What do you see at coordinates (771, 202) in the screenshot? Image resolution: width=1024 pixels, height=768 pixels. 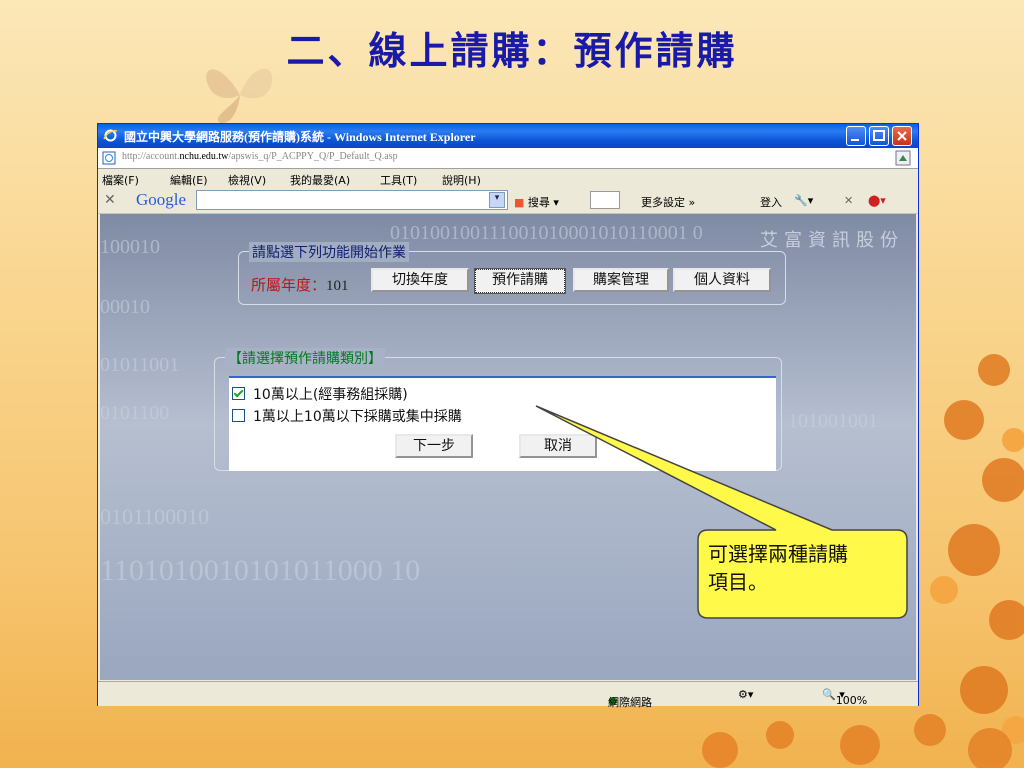 I see `sign-in-link: 登入` at bounding box center [771, 202].